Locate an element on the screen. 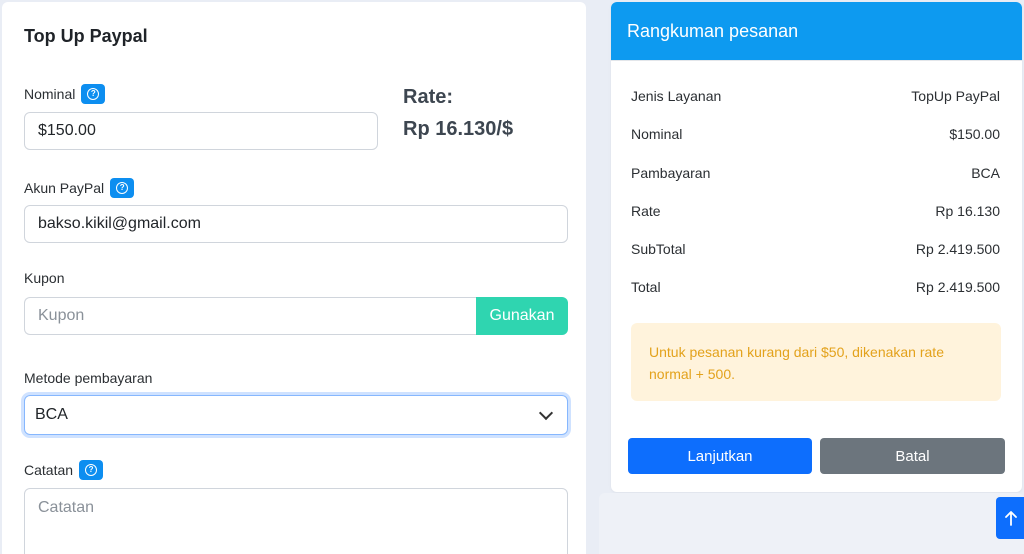  summary-row-value: $150.00 is located at coordinates (974, 134).